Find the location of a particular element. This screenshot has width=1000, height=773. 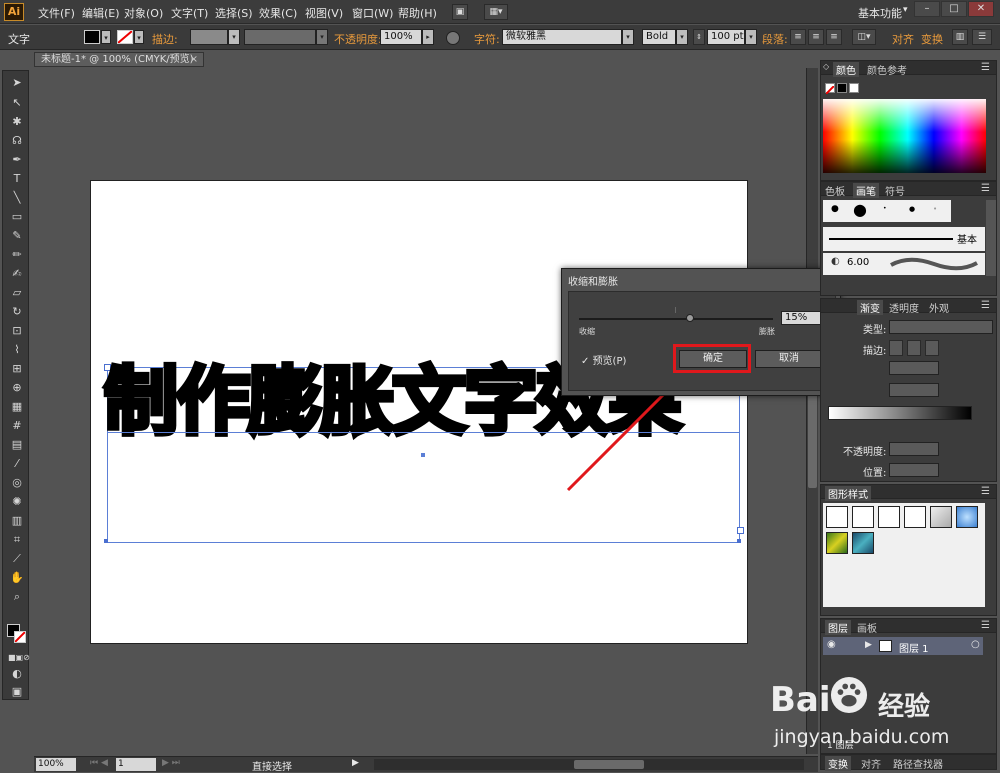

brush-dots-row: ● ● • ● • is located at coordinates (887, 211).